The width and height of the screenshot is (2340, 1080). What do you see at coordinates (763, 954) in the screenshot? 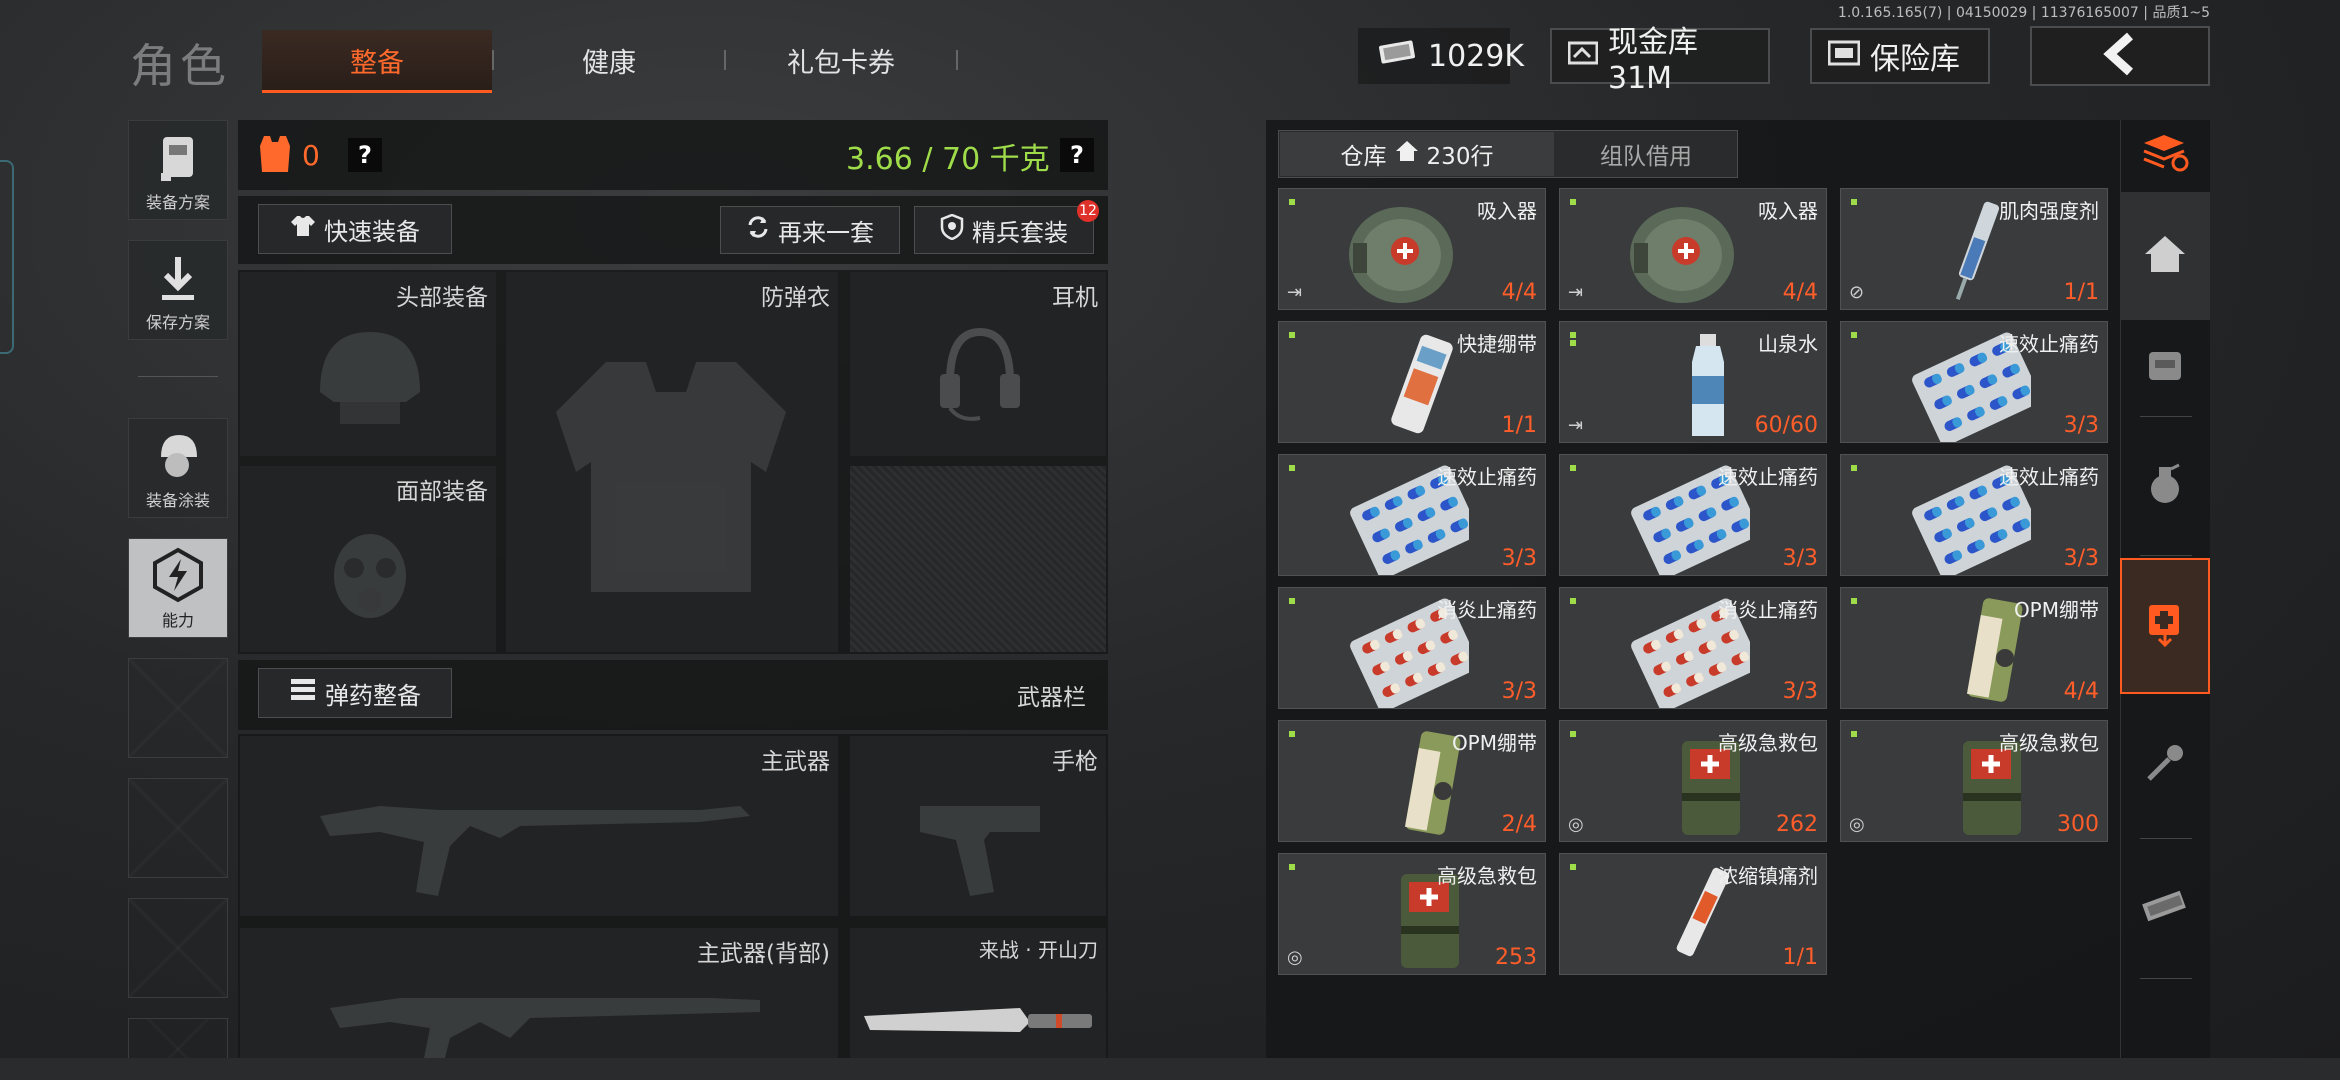
I see `slot-label: 主武器(背部)` at bounding box center [763, 954].